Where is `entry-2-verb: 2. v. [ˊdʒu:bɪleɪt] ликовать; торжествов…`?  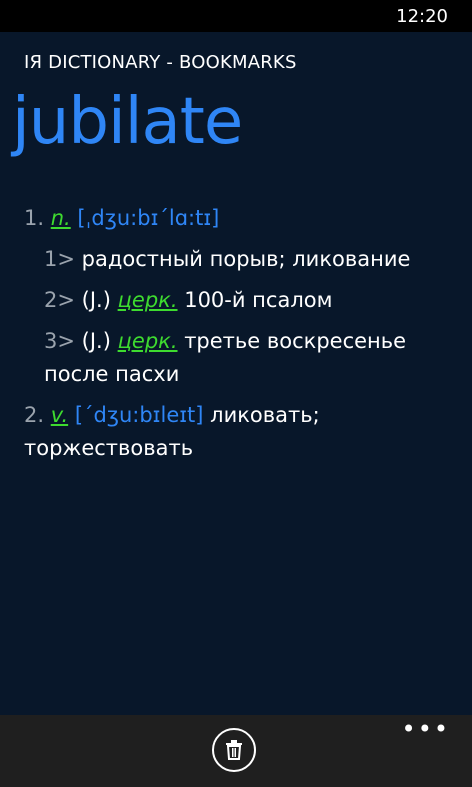 entry-2-verb: 2. v. [ˊdʒu:bɪleɪt] ликовать; торжествов… is located at coordinates (234, 432).